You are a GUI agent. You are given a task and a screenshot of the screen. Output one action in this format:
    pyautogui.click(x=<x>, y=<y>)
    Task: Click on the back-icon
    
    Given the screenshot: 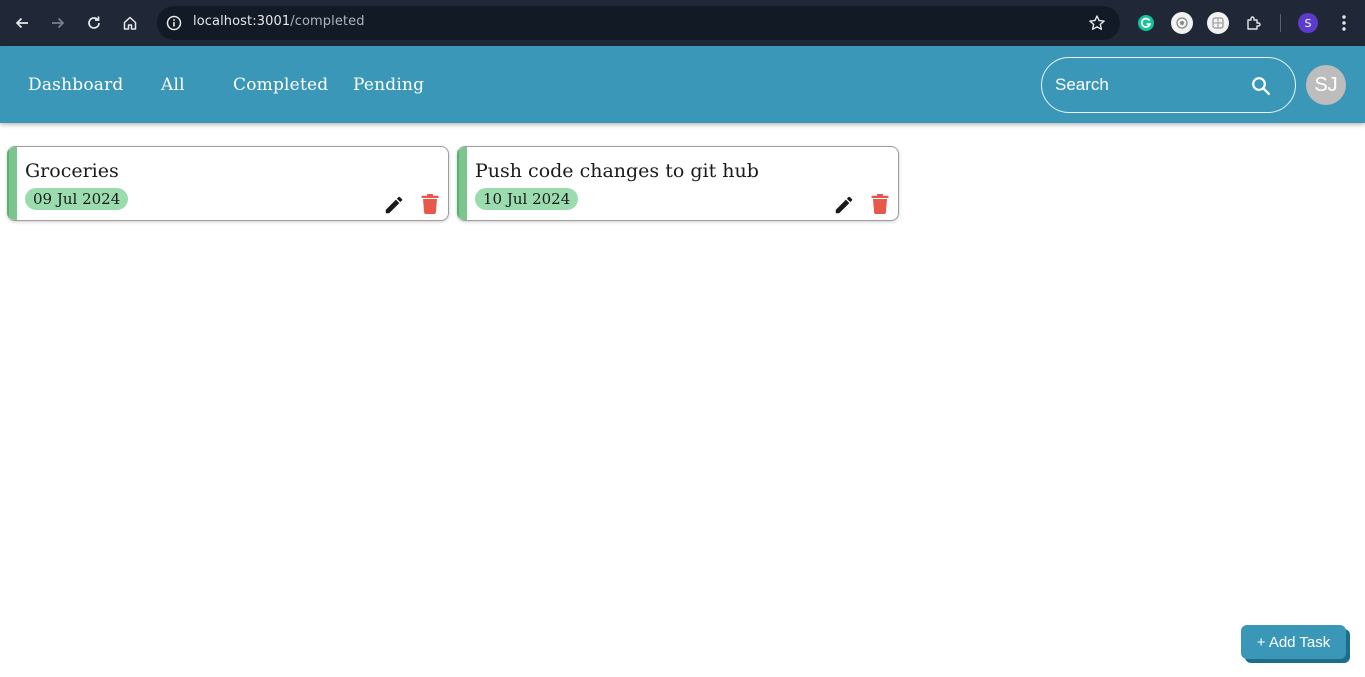 What is the action you would take?
    pyautogui.click(x=22, y=23)
    